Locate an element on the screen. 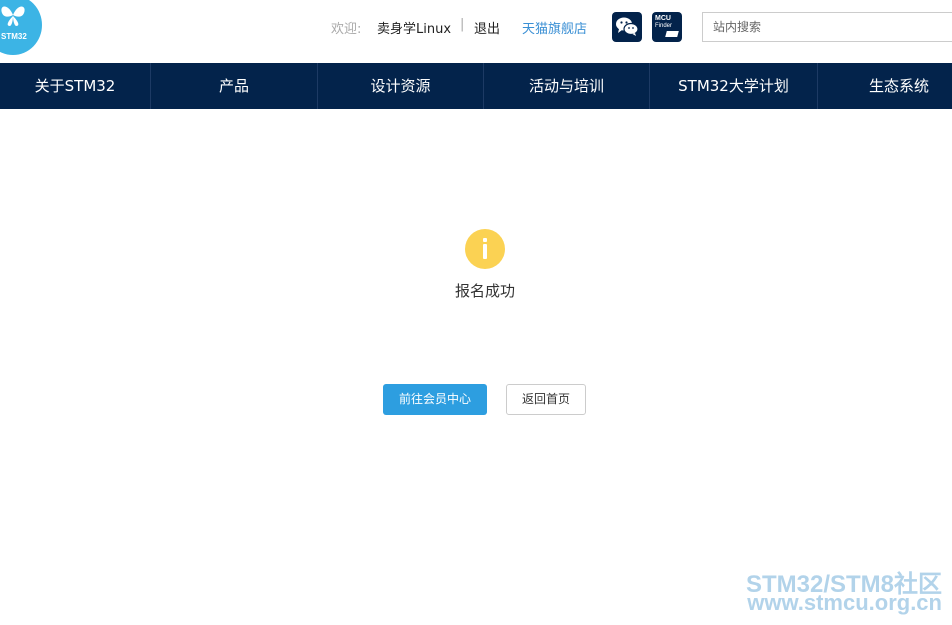 The height and width of the screenshot is (625, 952). username: 卖身学Linux is located at coordinates (414, 27).